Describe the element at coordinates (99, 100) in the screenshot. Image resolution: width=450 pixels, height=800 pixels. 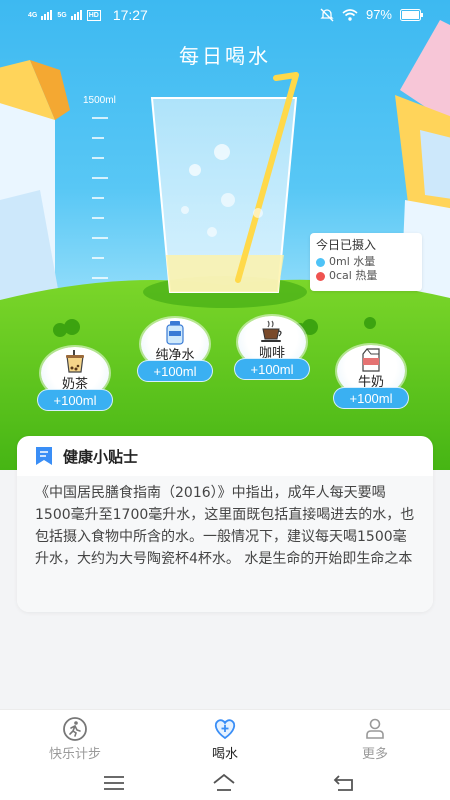
I see `scale-max-label: 1500ml` at that location.